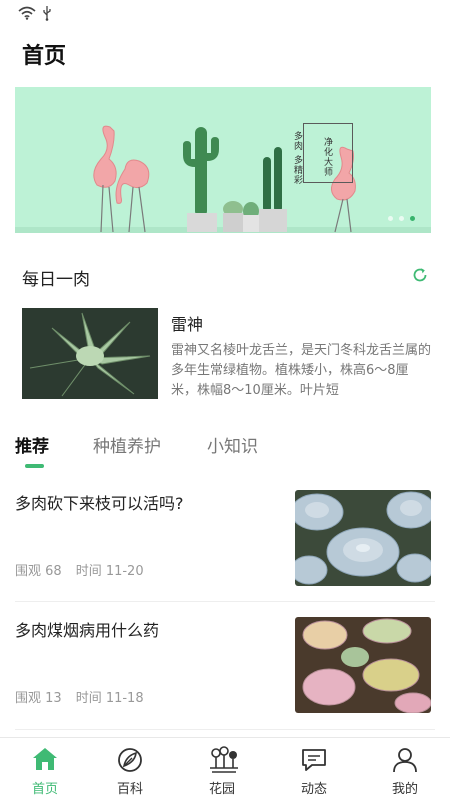 Image resolution: width=450 pixels, height=800 pixels. I want to click on refresh-icon, so click(420, 275).